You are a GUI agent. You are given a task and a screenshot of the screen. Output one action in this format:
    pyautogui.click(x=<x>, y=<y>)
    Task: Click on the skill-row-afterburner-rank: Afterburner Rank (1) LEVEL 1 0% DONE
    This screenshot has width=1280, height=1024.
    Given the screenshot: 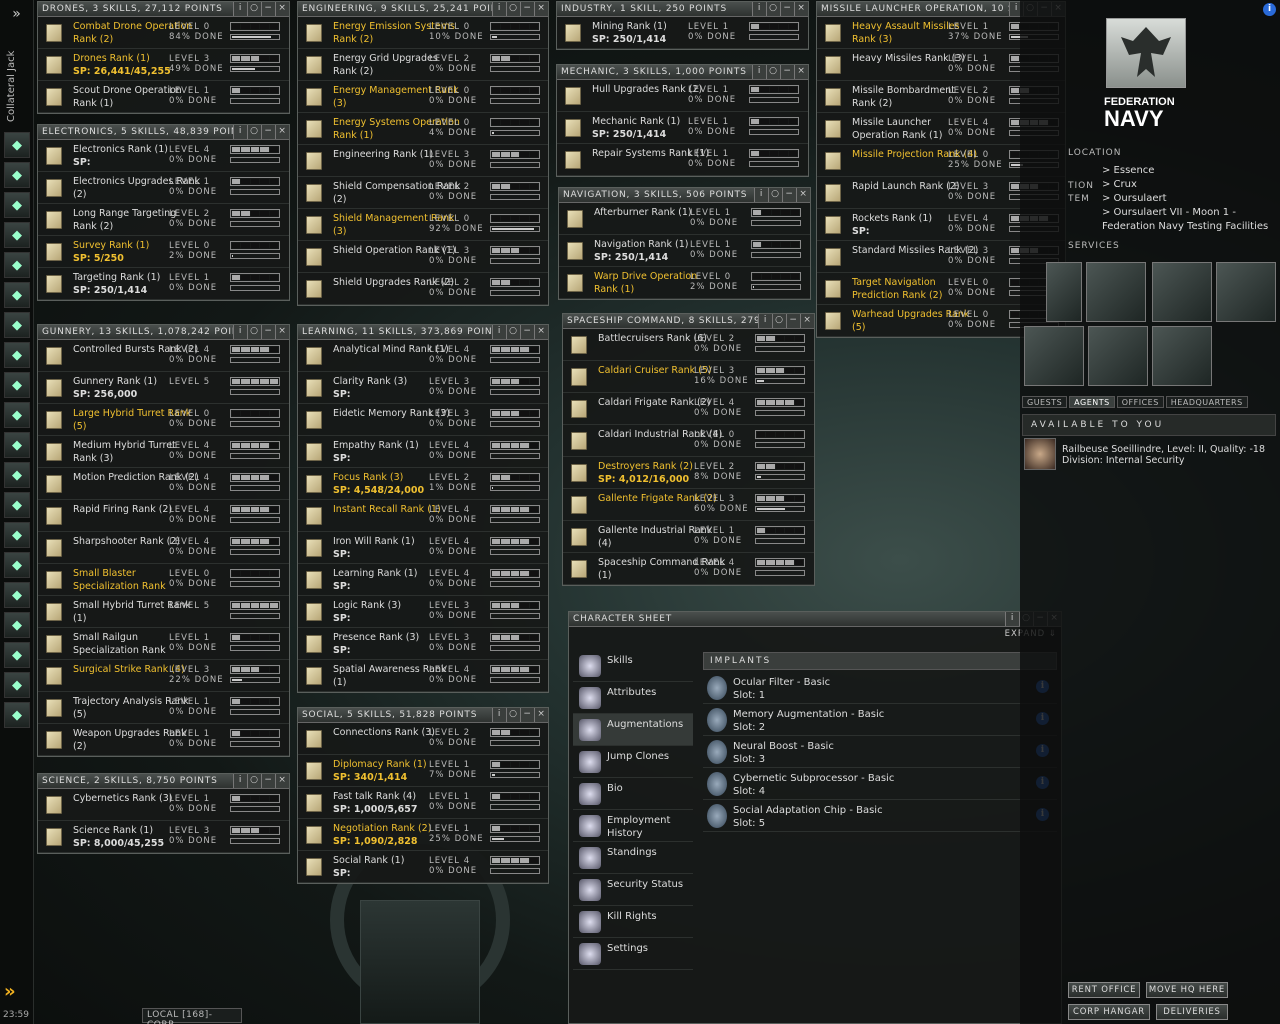 What is the action you would take?
    pyautogui.click(x=684, y=219)
    